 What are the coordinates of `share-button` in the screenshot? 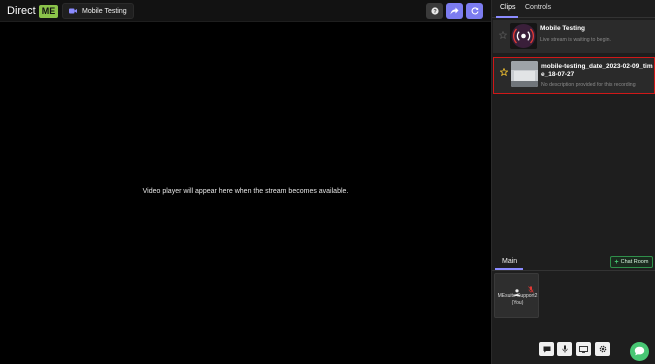 It's located at (454, 11).